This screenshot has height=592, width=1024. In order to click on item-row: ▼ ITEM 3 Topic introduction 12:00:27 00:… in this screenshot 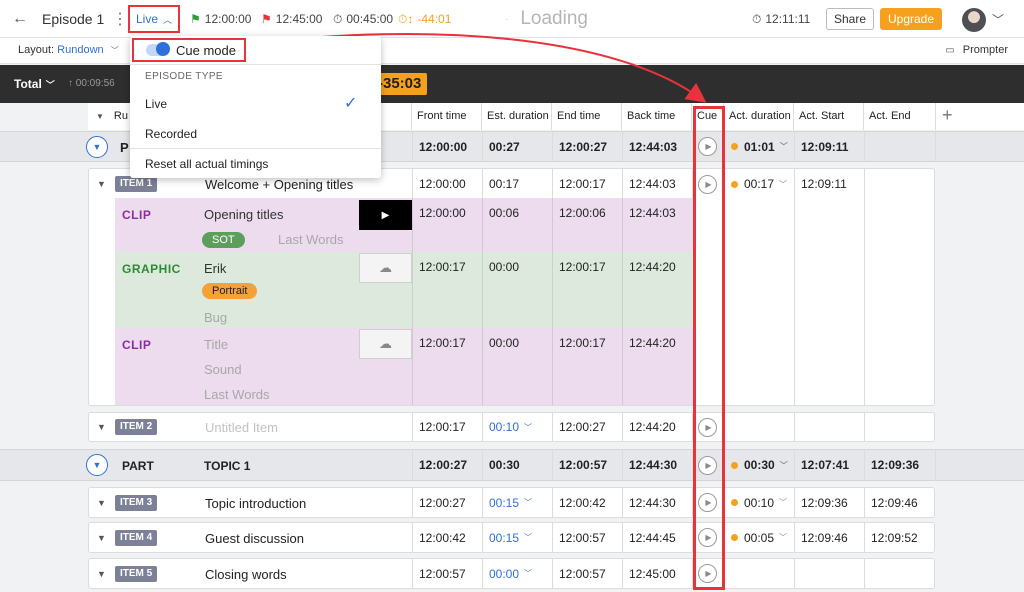, I will do `click(511, 502)`.